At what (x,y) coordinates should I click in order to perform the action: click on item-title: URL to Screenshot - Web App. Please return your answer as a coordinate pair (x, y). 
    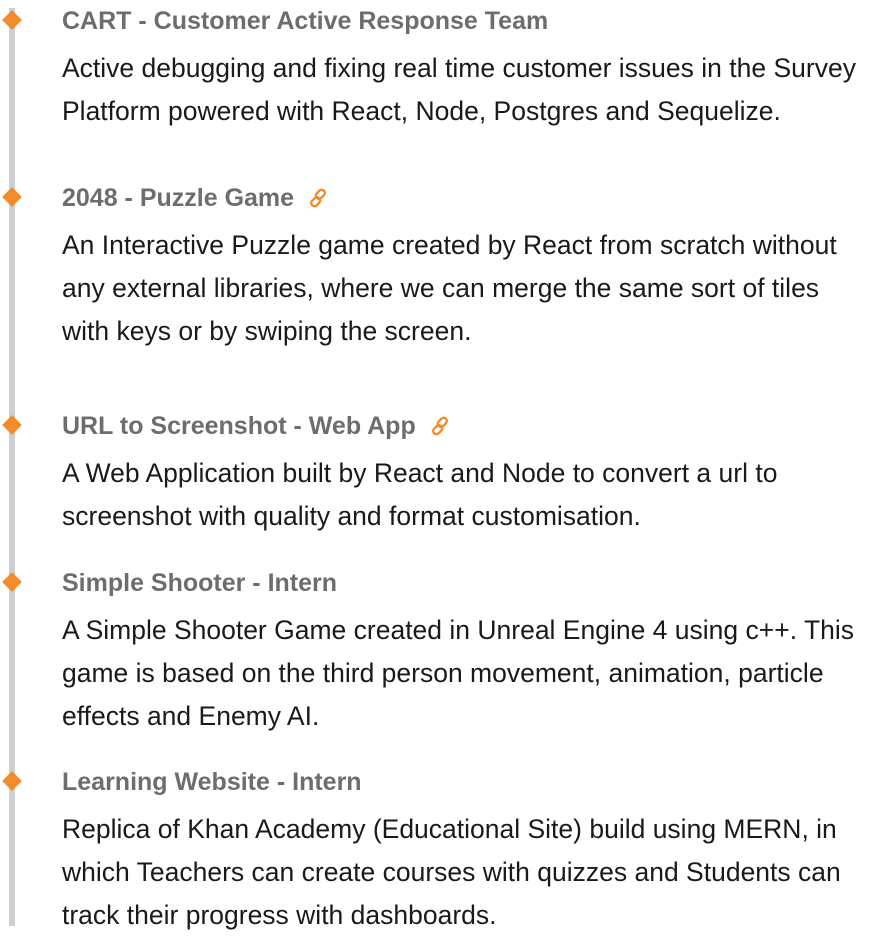
    Looking at the image, I should click on (256, 425).